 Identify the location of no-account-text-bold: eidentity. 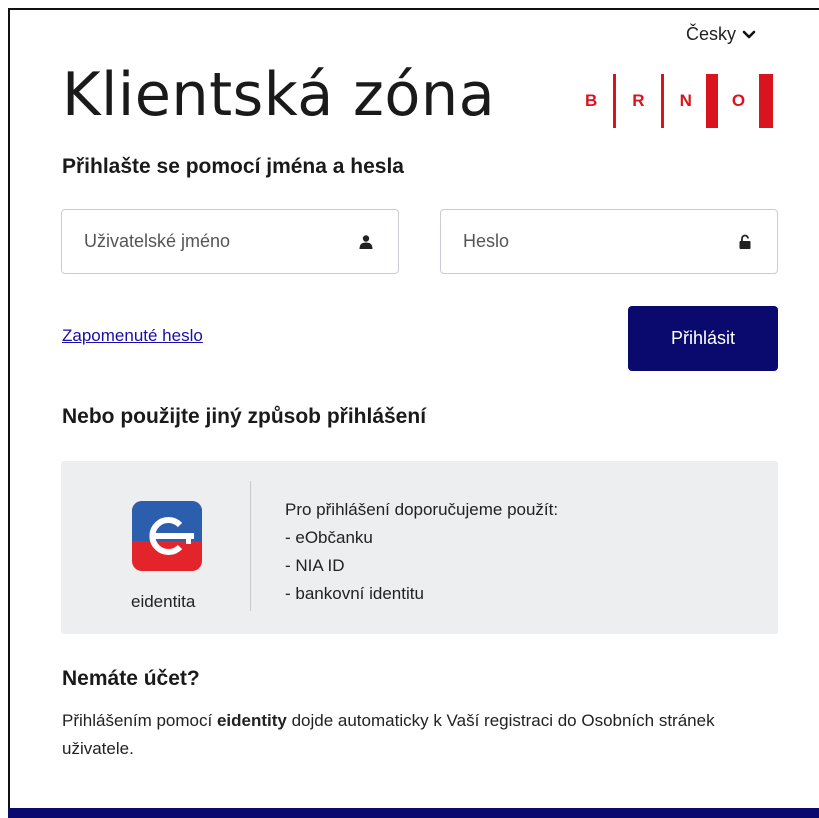
(251, 720).